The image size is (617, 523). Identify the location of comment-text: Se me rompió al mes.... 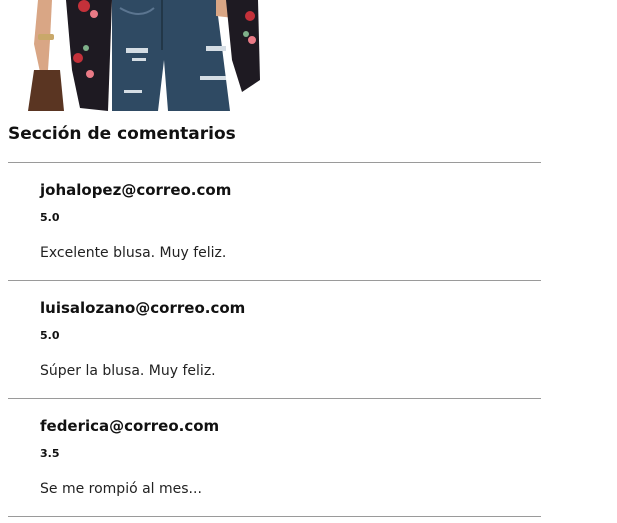
(121, 489).